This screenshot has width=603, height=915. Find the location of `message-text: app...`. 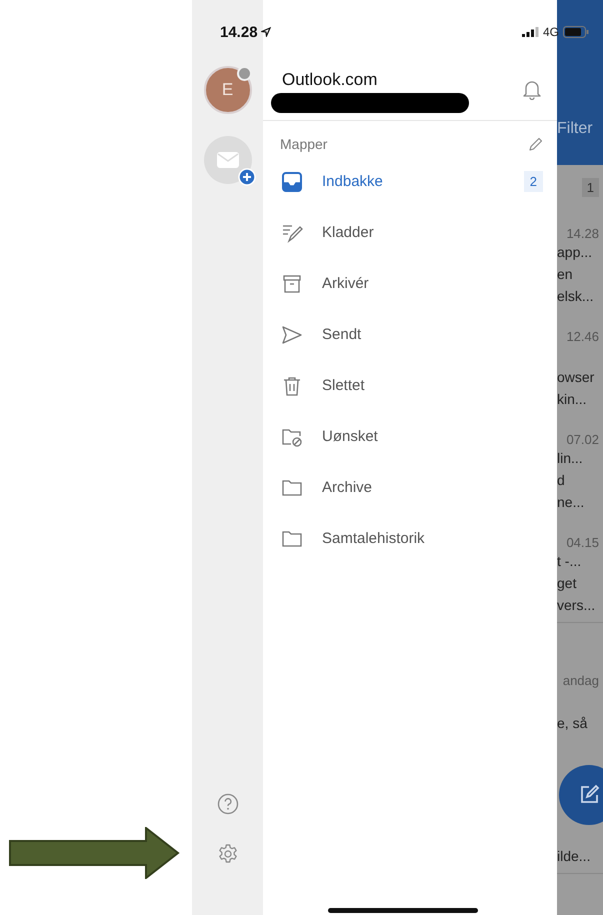

message-text: app... is located at coordinates (575, 252).